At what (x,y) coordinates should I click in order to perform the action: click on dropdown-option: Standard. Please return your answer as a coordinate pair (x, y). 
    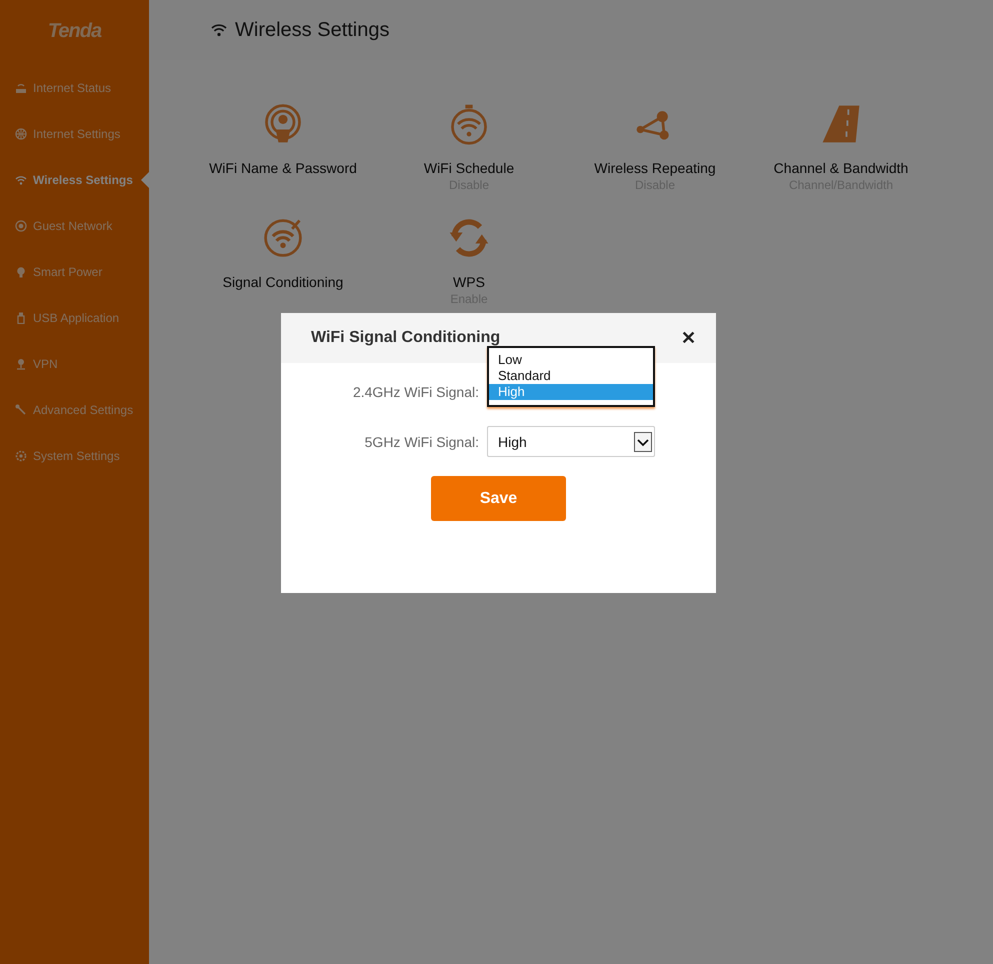
    Looking at the image, I should click on (571, 376).